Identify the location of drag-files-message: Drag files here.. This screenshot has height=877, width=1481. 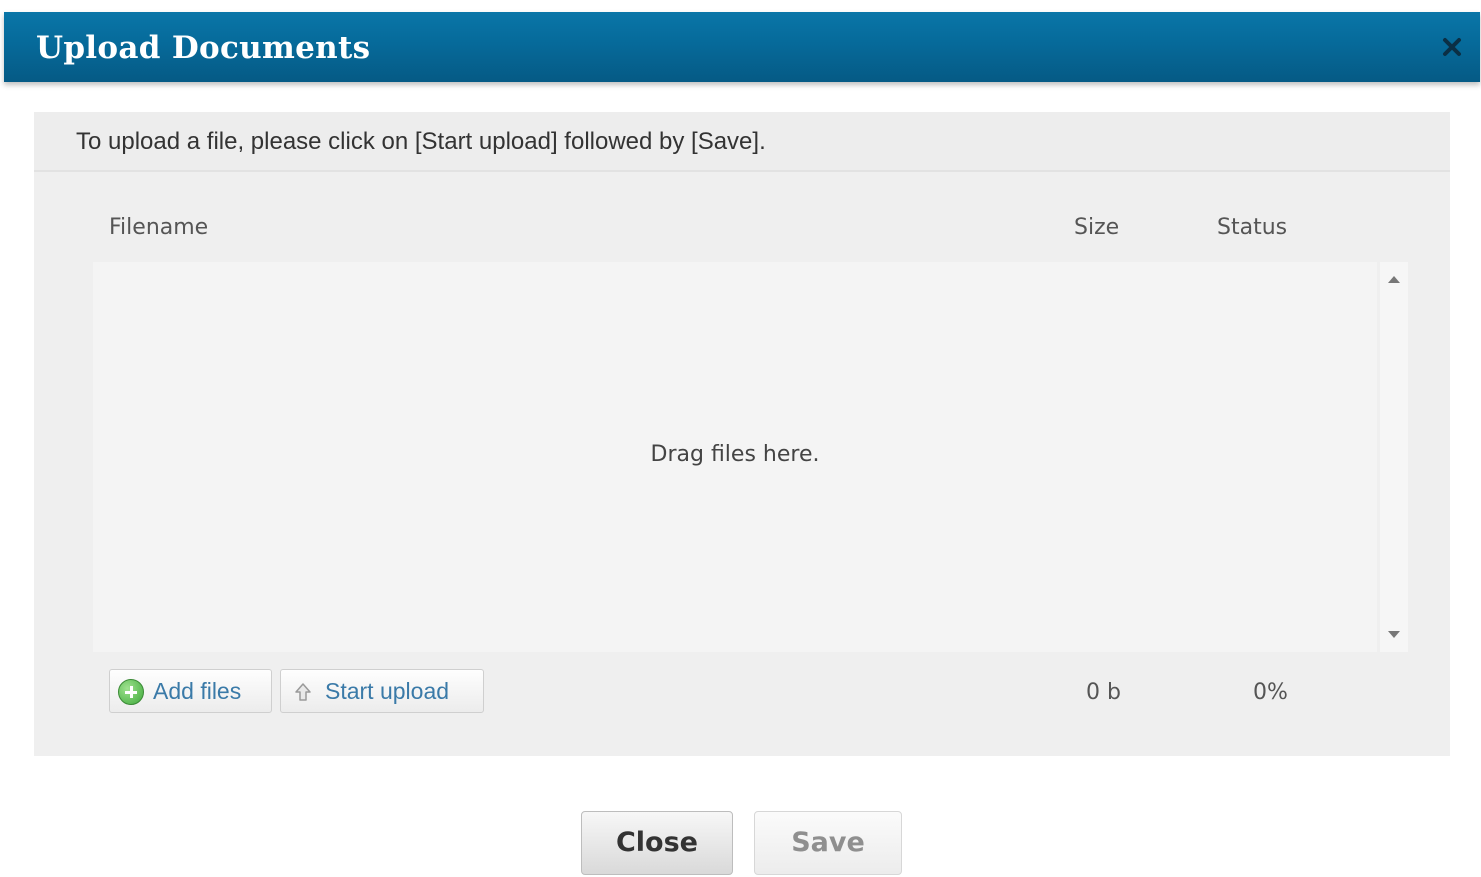
(735, 454).